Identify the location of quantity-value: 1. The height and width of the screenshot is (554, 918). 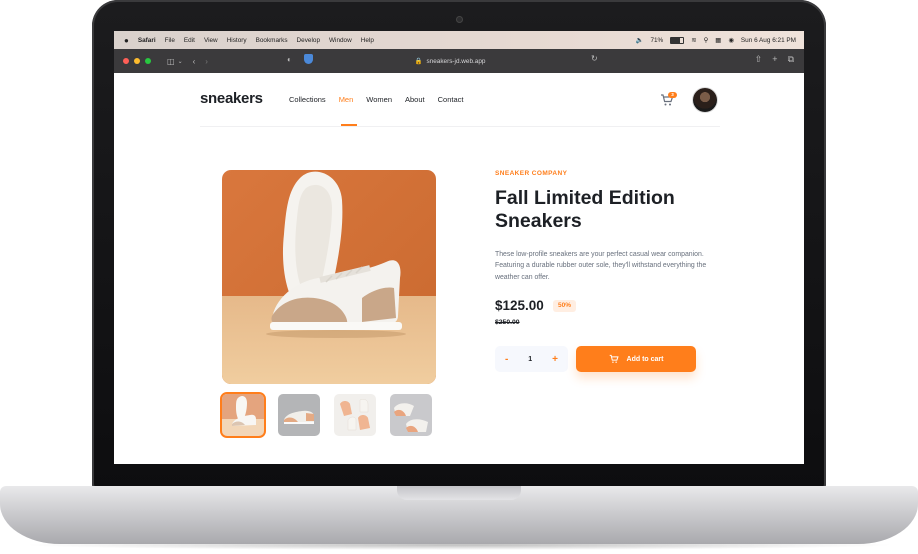
(530, 359).